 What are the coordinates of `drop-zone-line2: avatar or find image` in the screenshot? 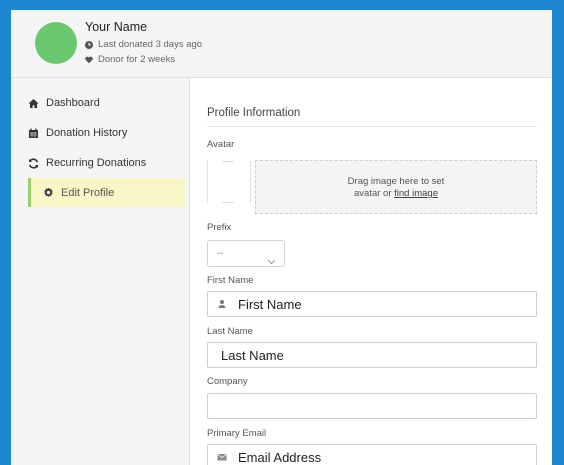 It's located at (396, 194).